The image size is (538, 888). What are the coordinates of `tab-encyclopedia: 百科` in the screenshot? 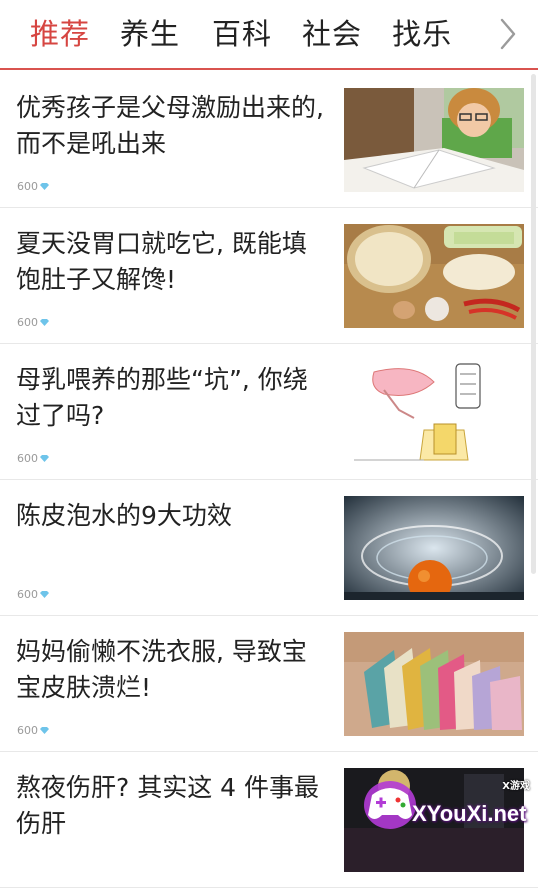 It's located at (242, 34).